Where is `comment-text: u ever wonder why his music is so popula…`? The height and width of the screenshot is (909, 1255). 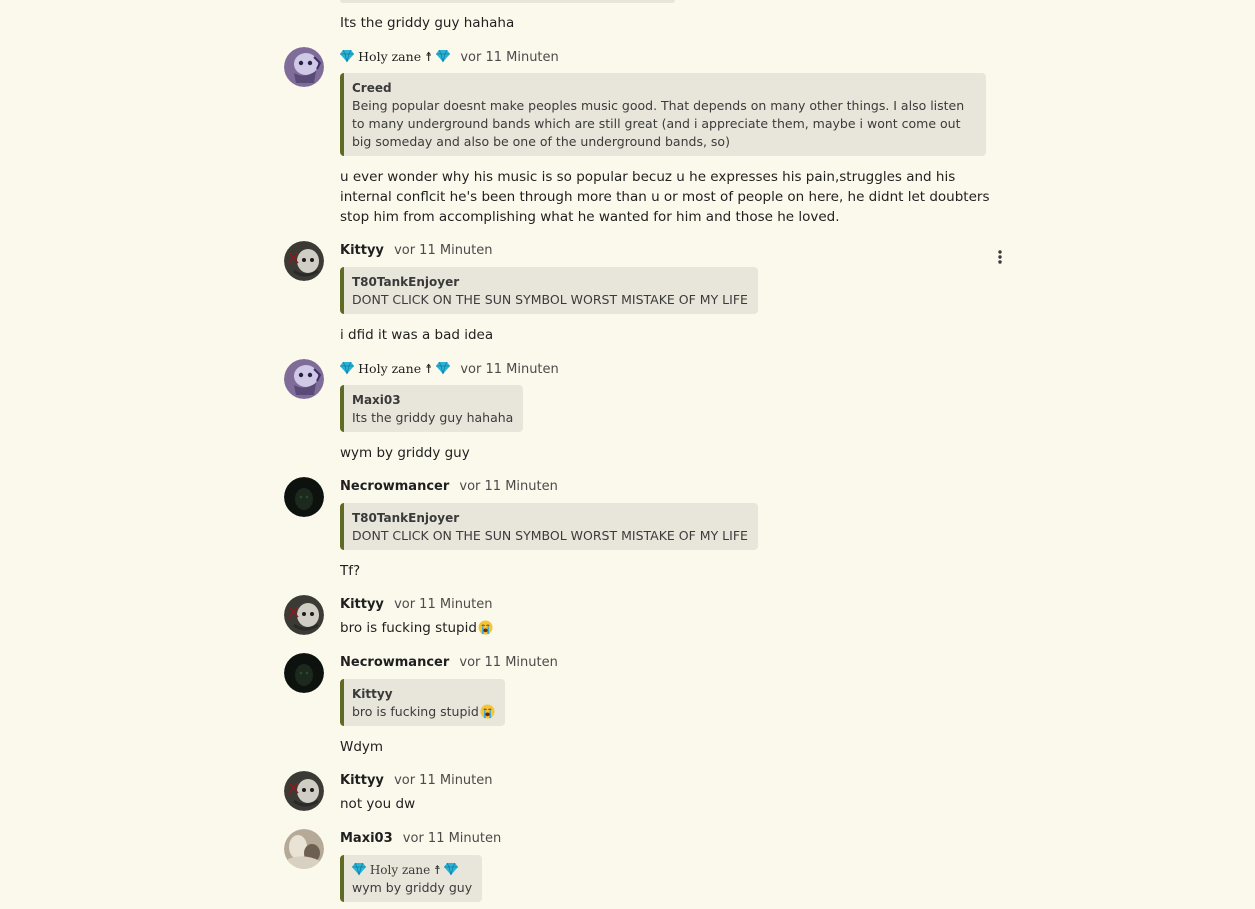
comment-text: u ever wonder why his music is so popula… is located at coordinates (665, 197).